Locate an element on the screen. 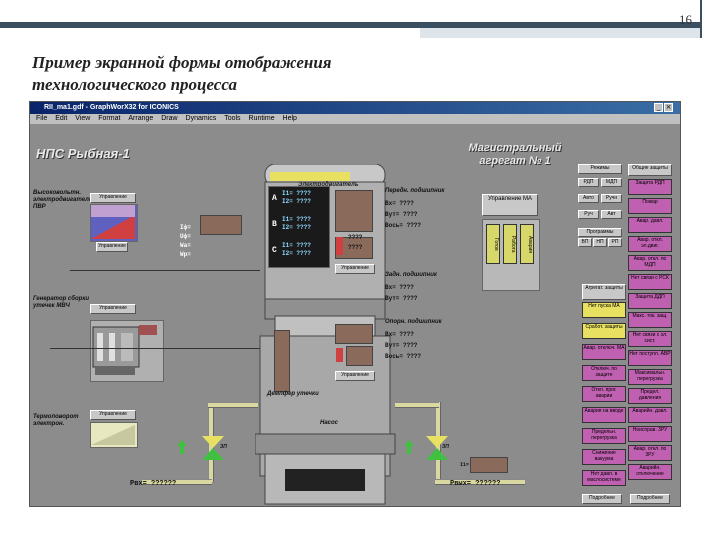 This screenshot has width=720, height=540. menu-runtime: Runtime is located at coordinates (262, 118).